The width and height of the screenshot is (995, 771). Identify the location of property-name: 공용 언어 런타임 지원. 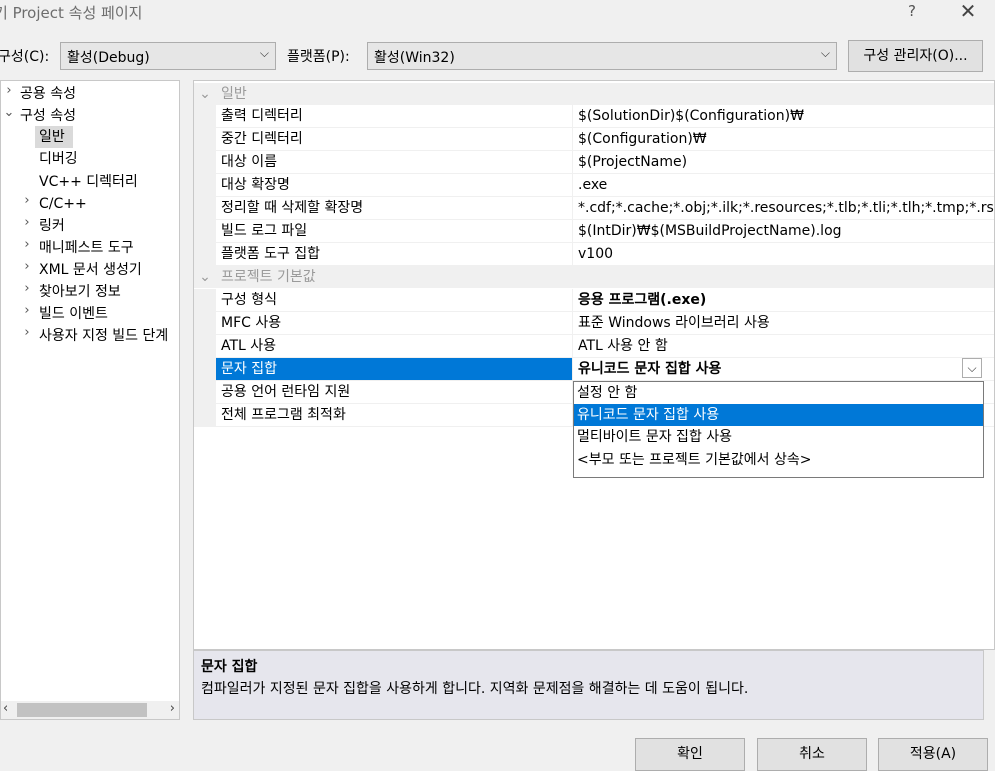
(394, 392).